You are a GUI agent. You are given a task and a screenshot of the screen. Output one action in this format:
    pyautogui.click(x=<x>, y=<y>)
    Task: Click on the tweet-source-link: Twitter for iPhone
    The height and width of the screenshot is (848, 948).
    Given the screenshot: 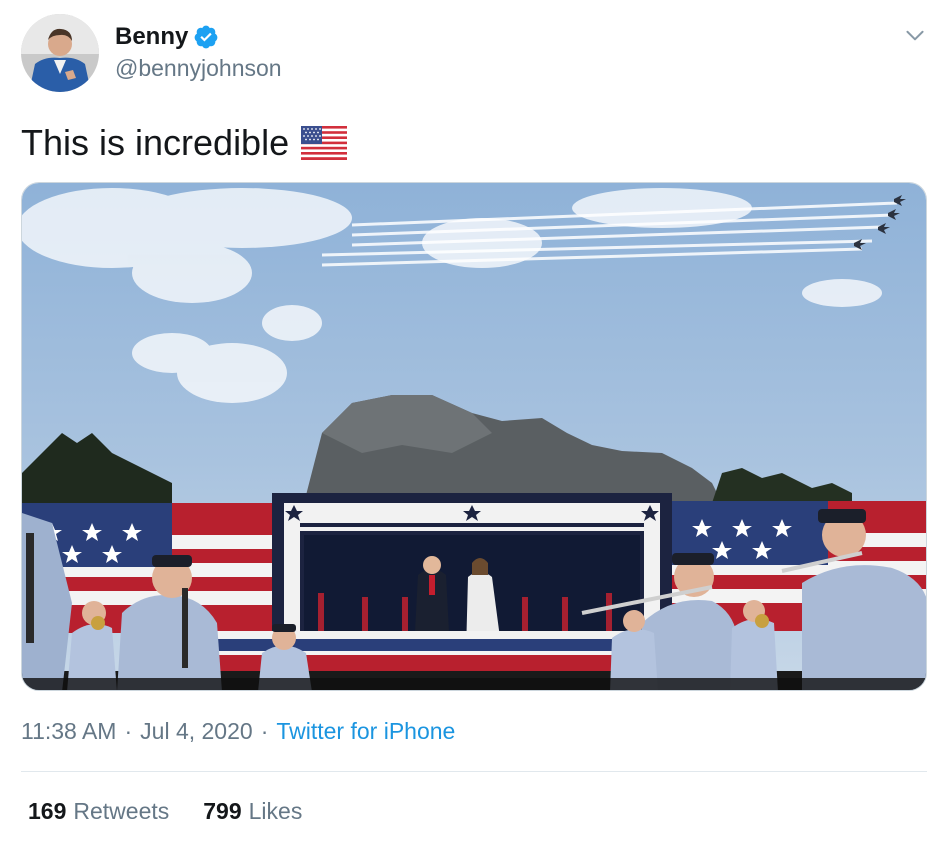 What is the action you would take?
    pyautogui.click(x=365, y=731)
    